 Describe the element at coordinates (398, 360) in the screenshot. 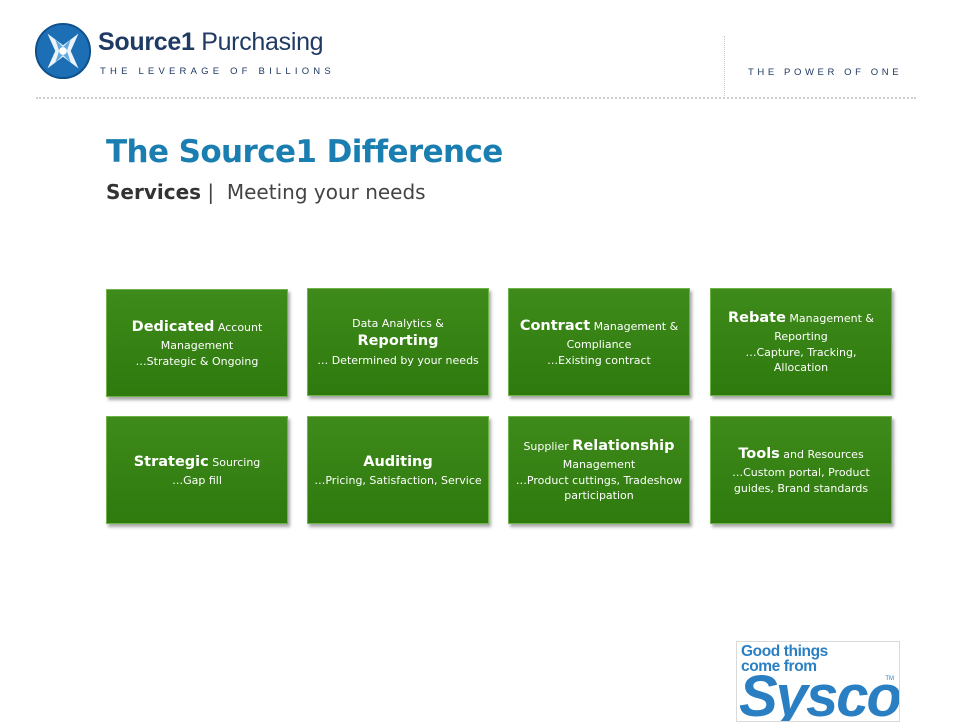

I see `tile-detail: … Determined by your needs` at that location.